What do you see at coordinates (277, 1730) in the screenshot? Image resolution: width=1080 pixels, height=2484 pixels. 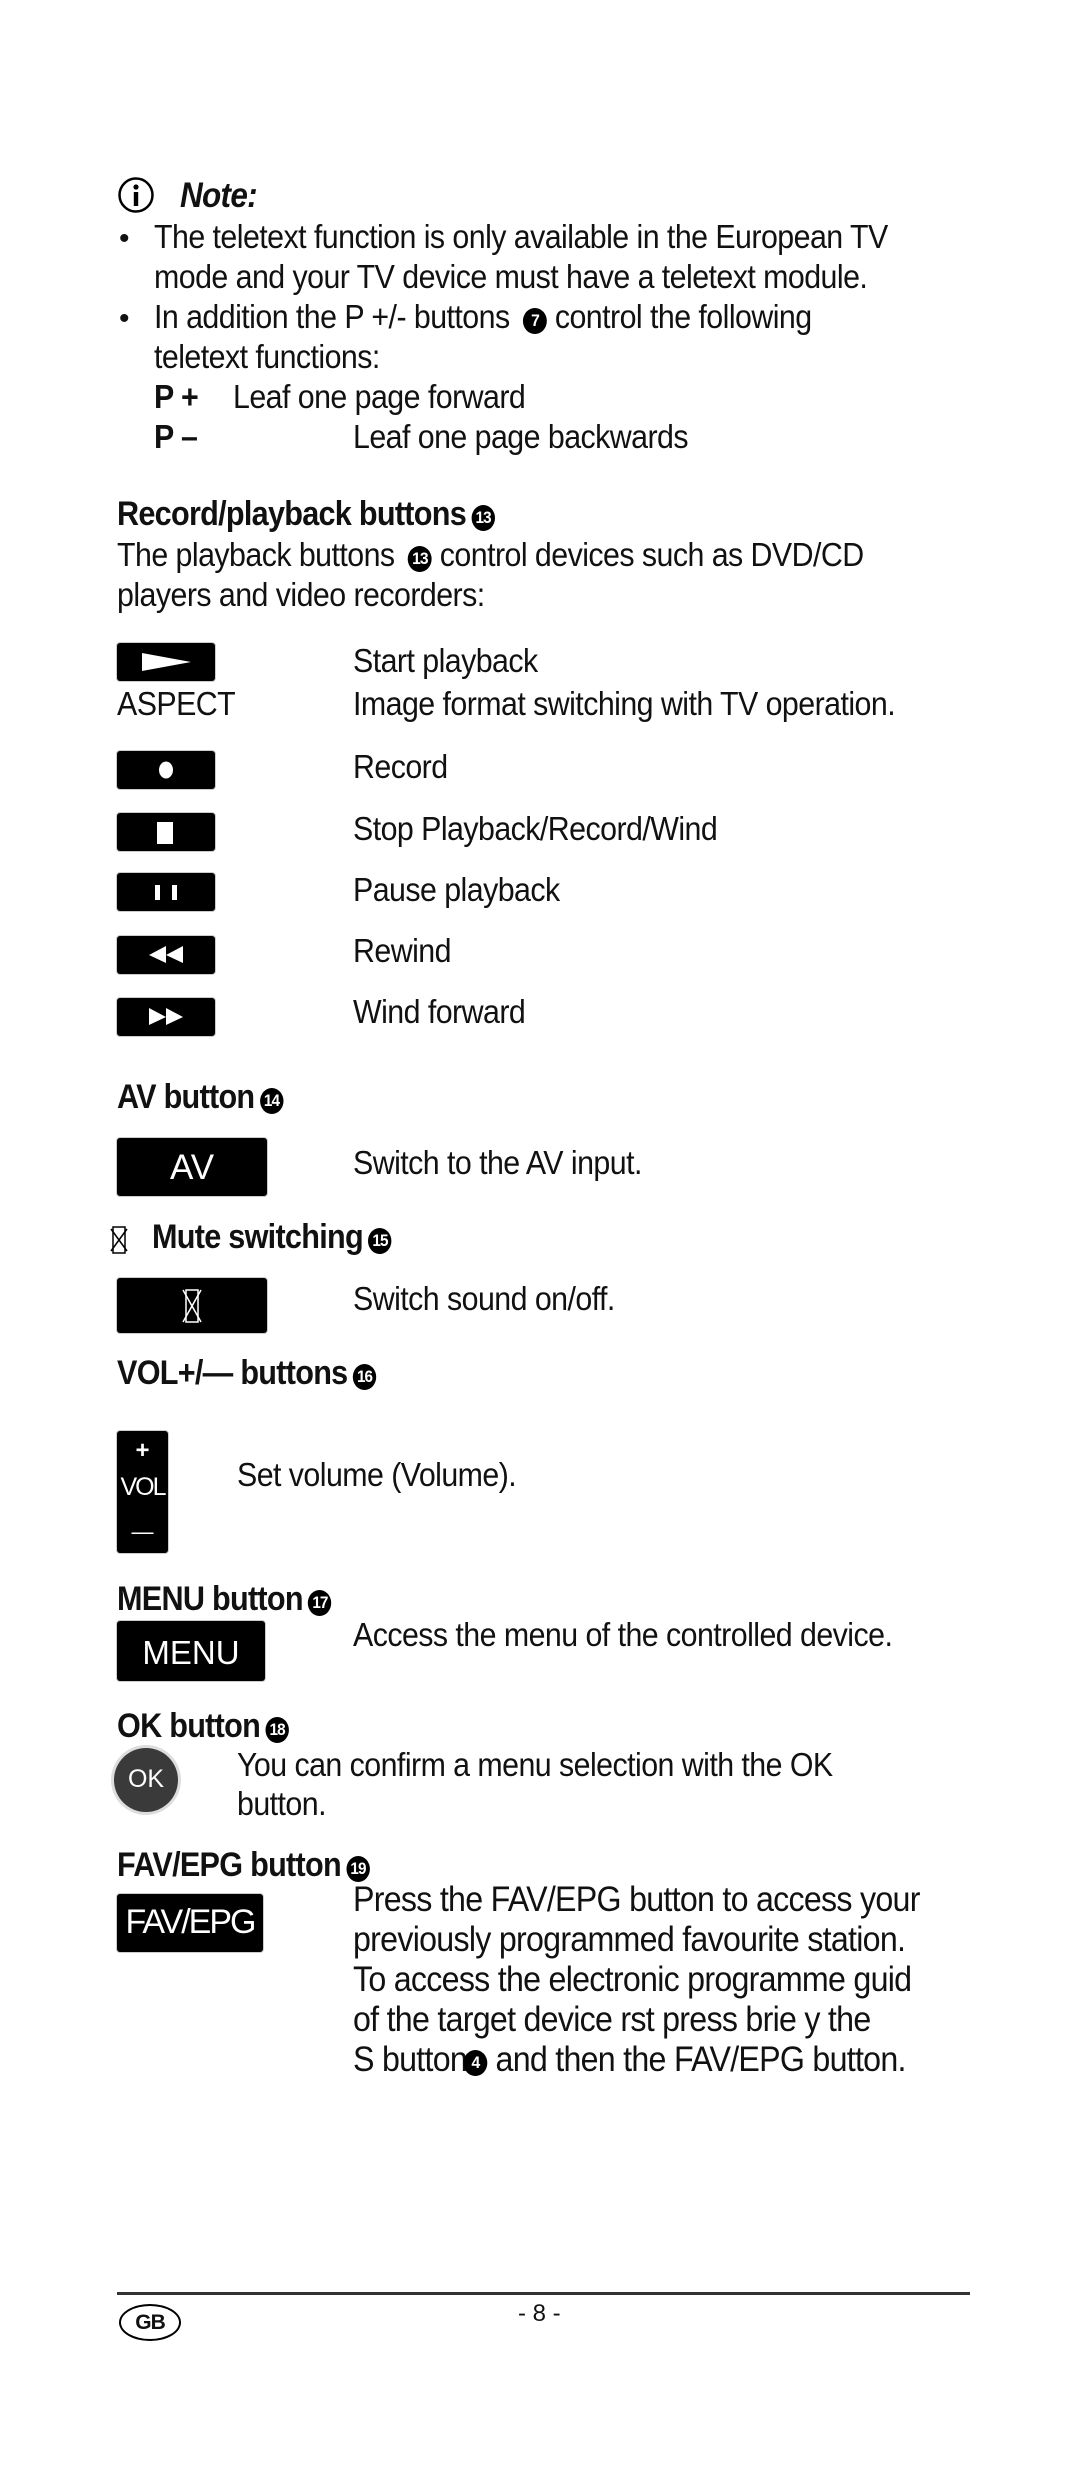 I see `ref-number-badge: 18` at bounding box center [277, 1730].